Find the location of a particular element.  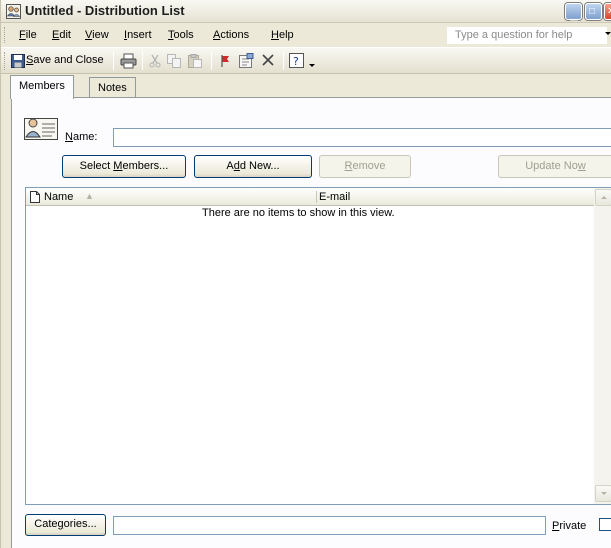

scroll-down-icon is located at coordinates (604, 493).